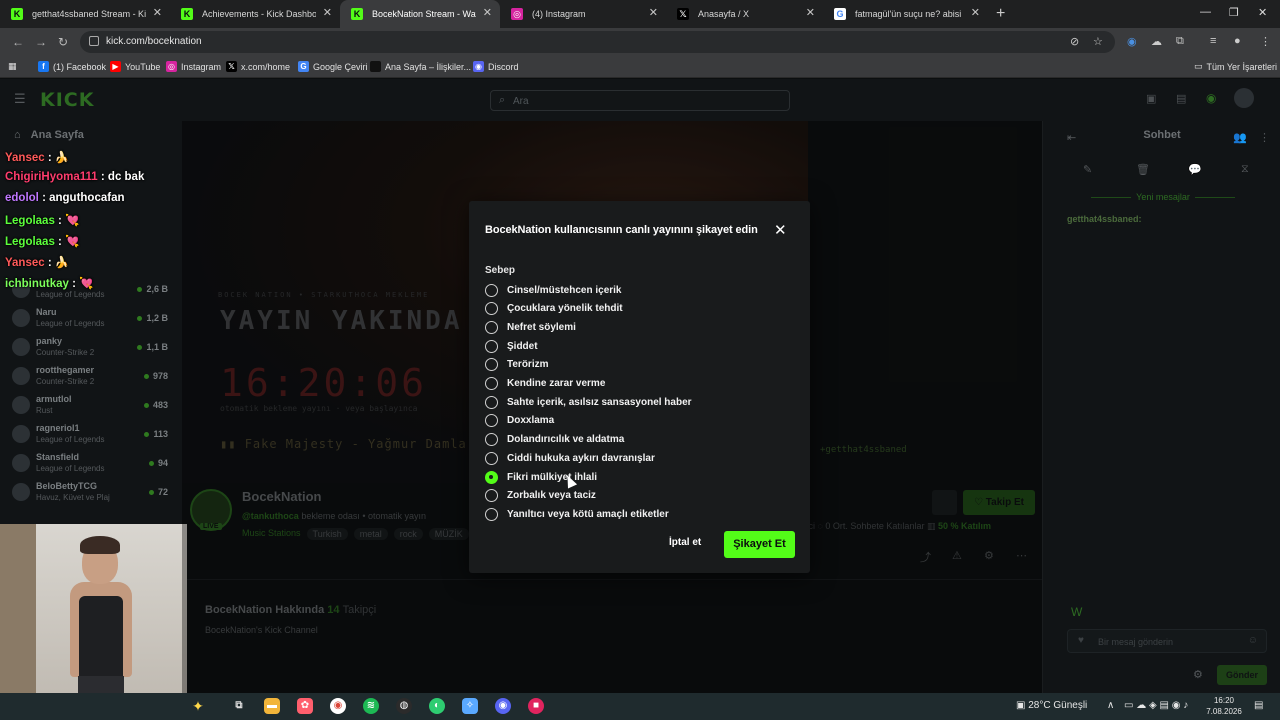  Describe the element at coordinates (193, 66) in the screenshot. I see `bookmark-item: ◎ Instagram` at that location.